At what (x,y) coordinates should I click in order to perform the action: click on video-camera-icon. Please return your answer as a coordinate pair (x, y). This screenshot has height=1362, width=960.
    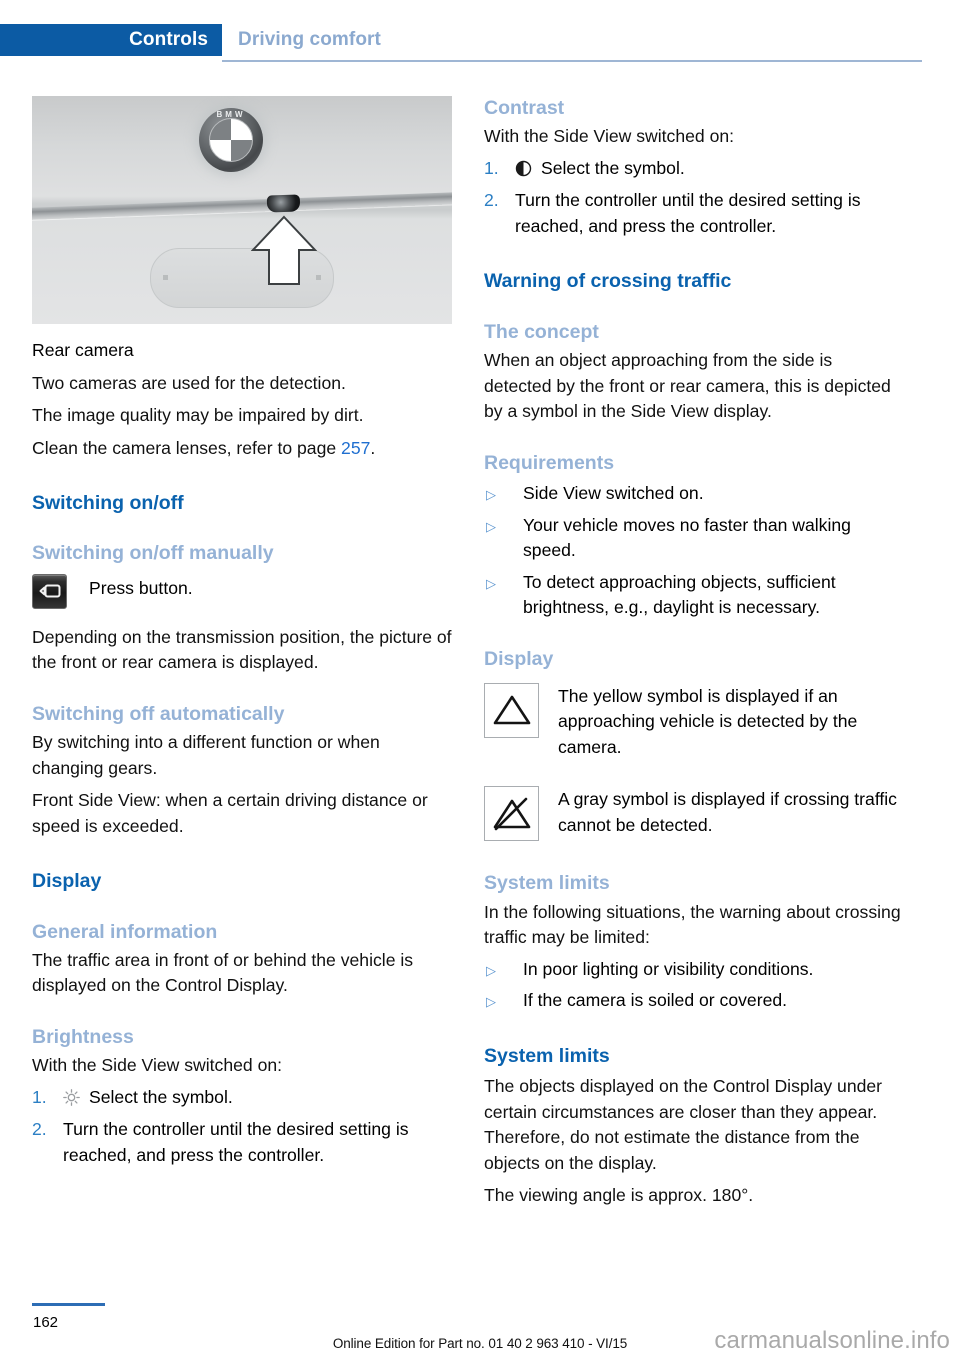
    Looking at the image, I should click on (49, 591).